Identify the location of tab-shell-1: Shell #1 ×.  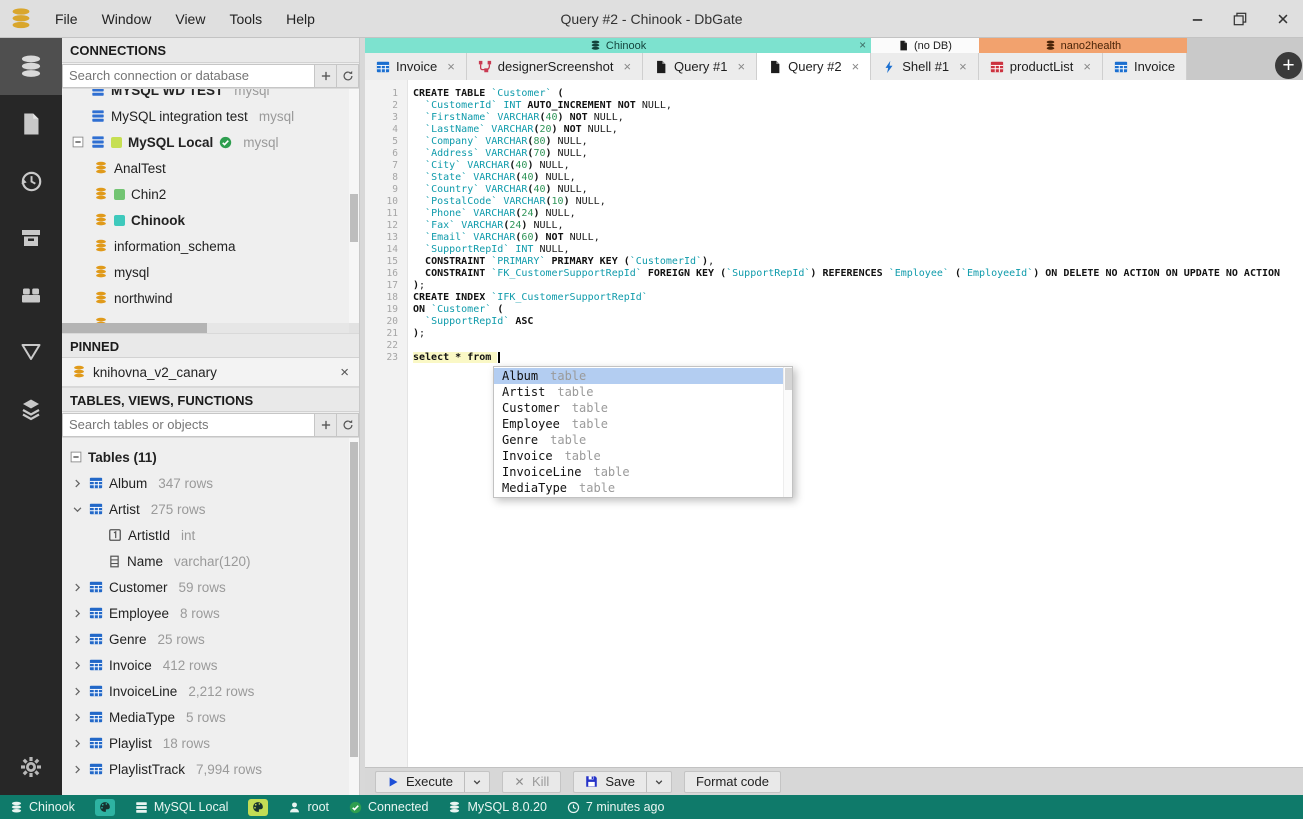
(925, 66).